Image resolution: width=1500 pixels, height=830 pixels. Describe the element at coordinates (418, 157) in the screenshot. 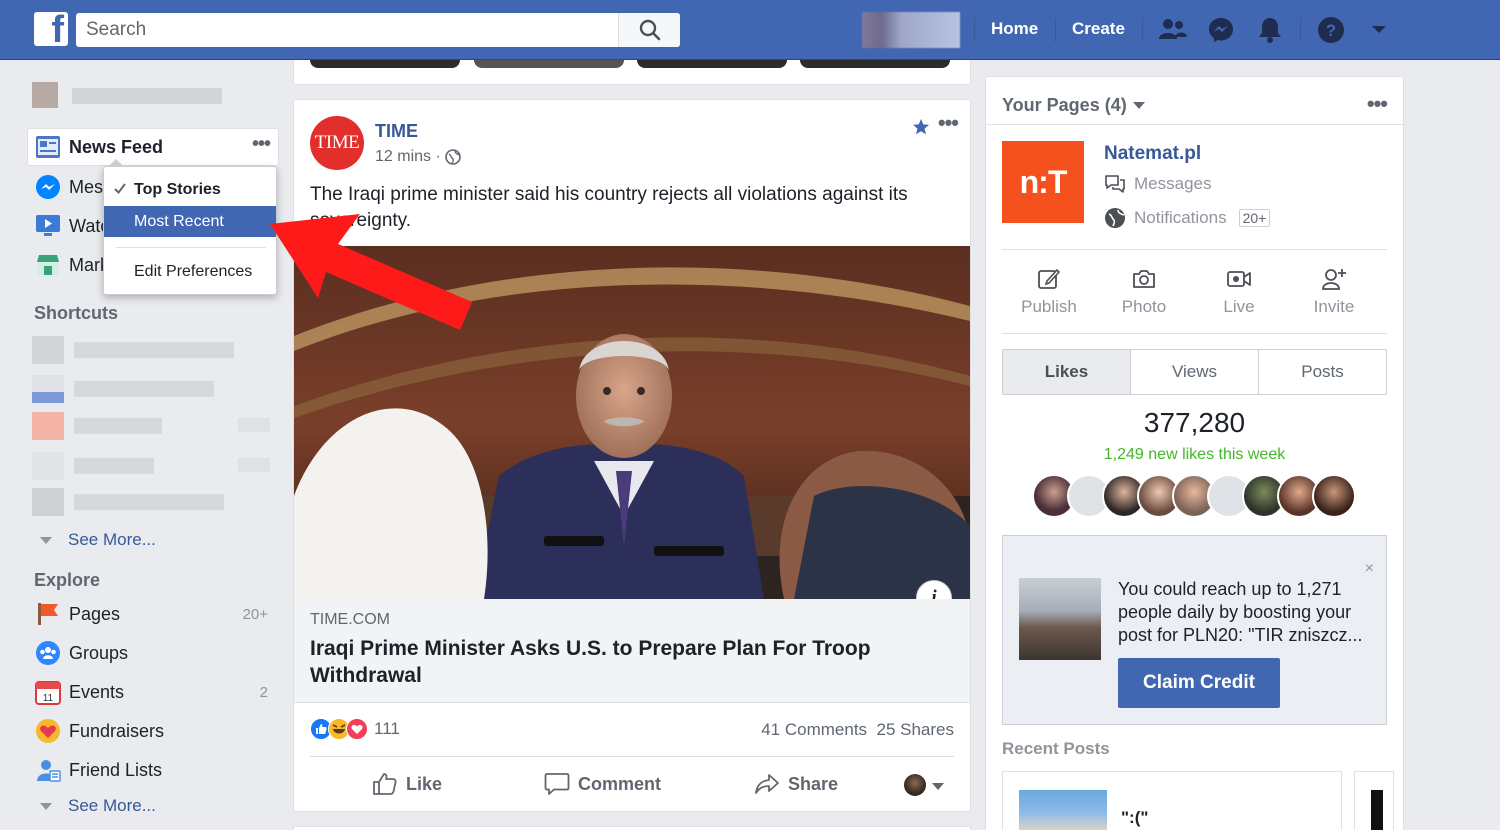

I see `post-timestamp: 12 mins ·` at that location.